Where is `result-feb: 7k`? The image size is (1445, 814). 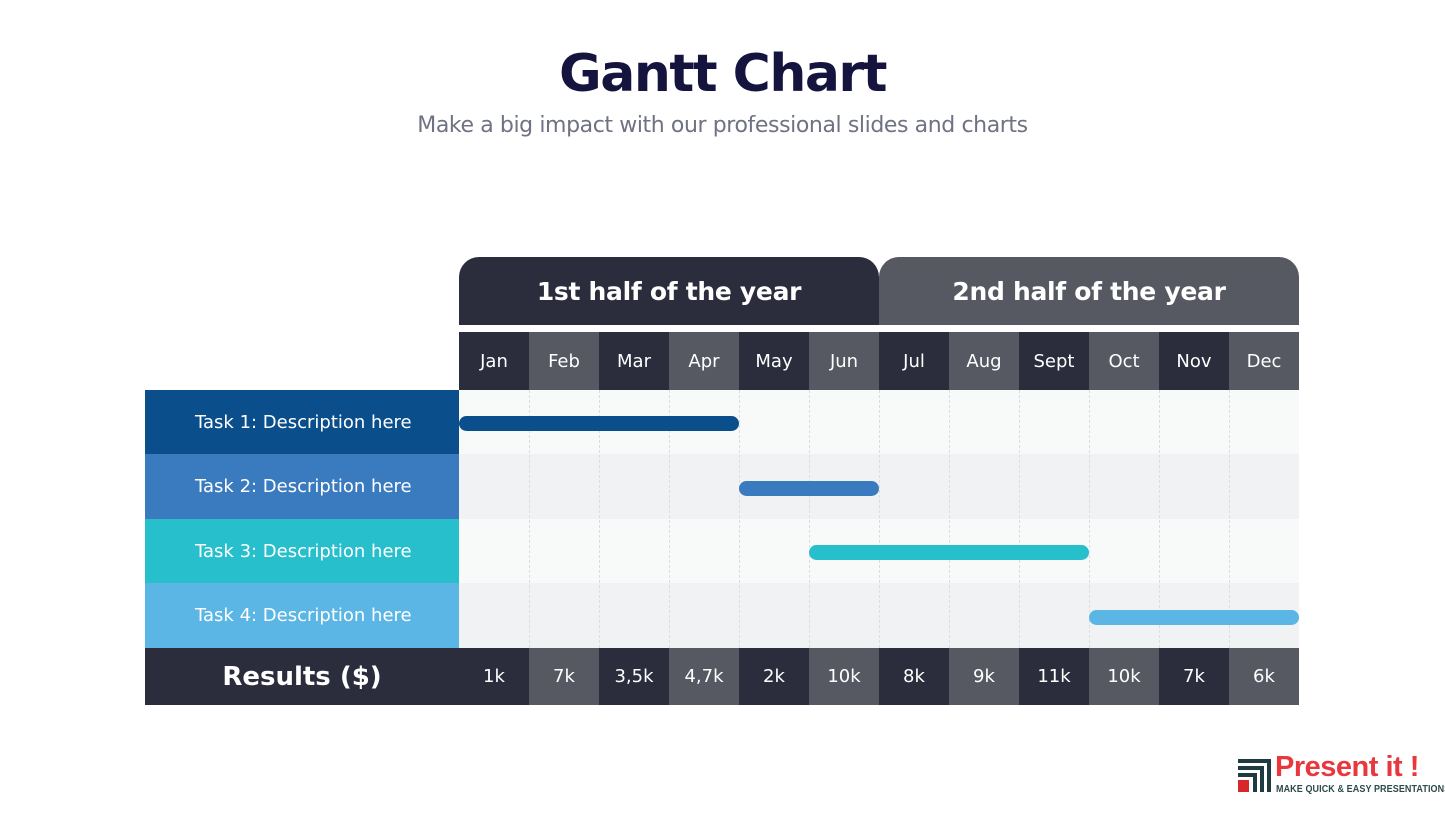 result-feb: 7k is located at coordinates (564, 676).